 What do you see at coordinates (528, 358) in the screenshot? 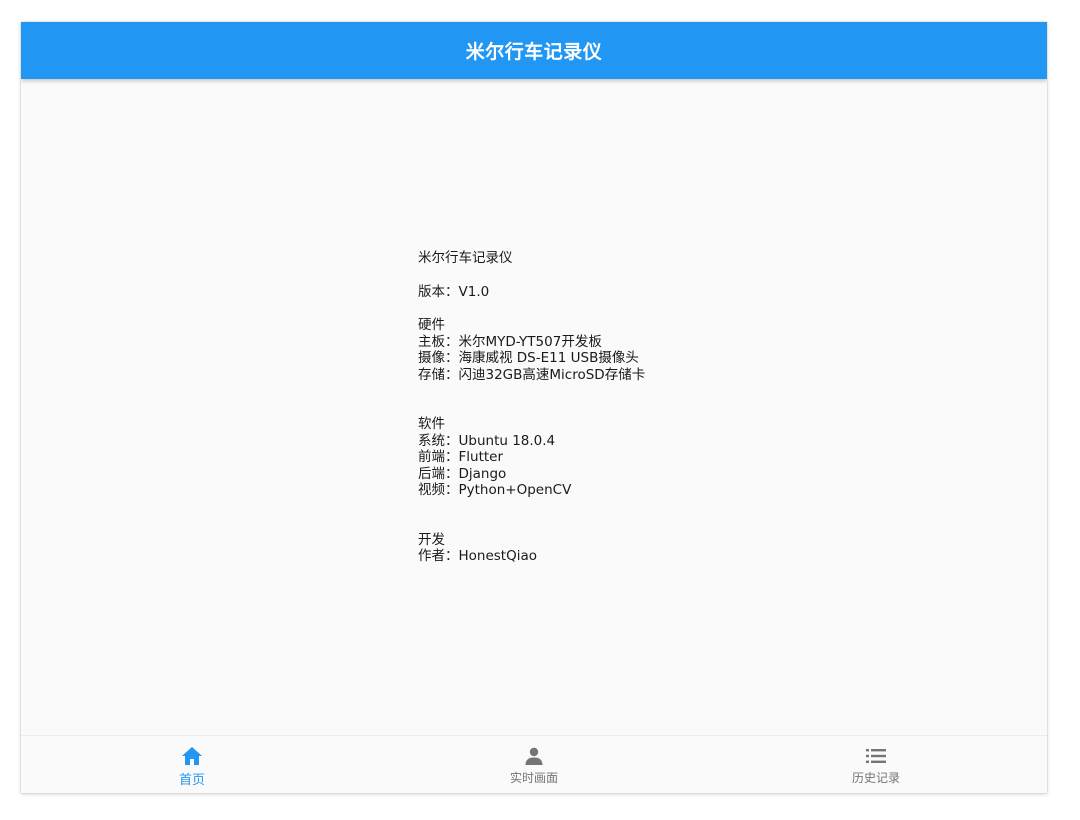
I see `hardware-camera: 摄像：海康威视 DS-E11 USB摄像头` at bounding box center [528, 358].